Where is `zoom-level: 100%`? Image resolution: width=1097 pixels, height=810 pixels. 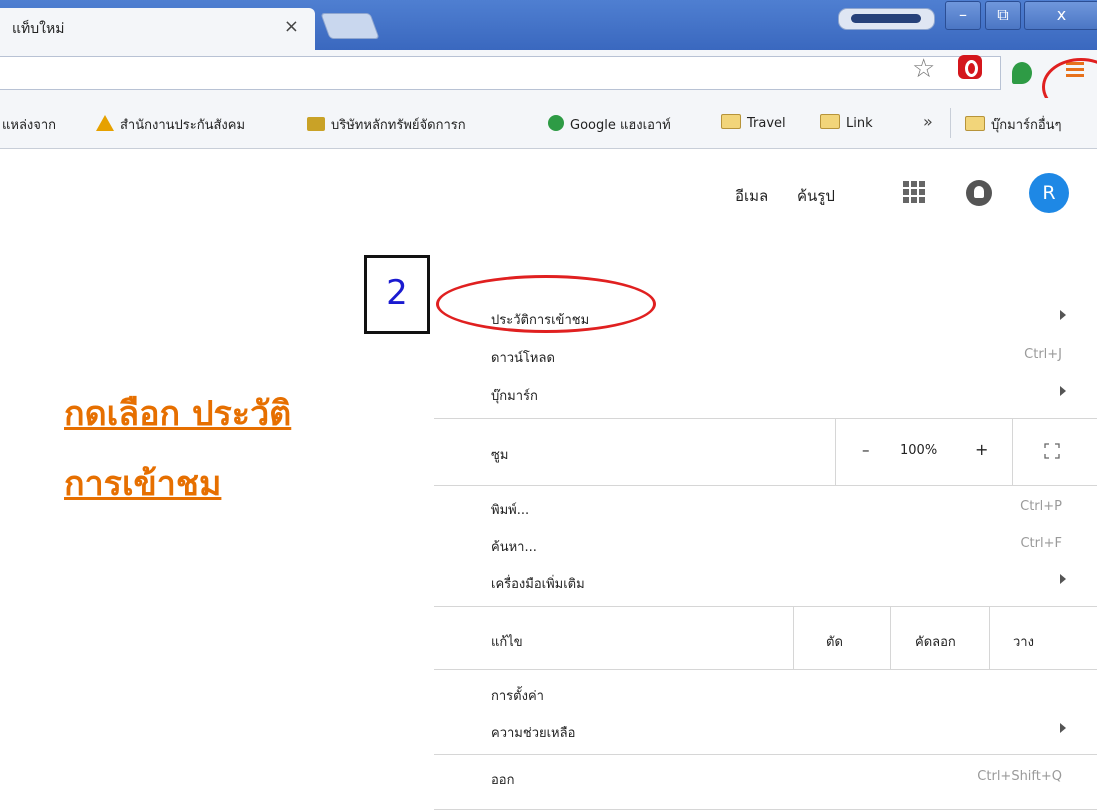
zoom-level: 100% is located at coordinates (919, 450).